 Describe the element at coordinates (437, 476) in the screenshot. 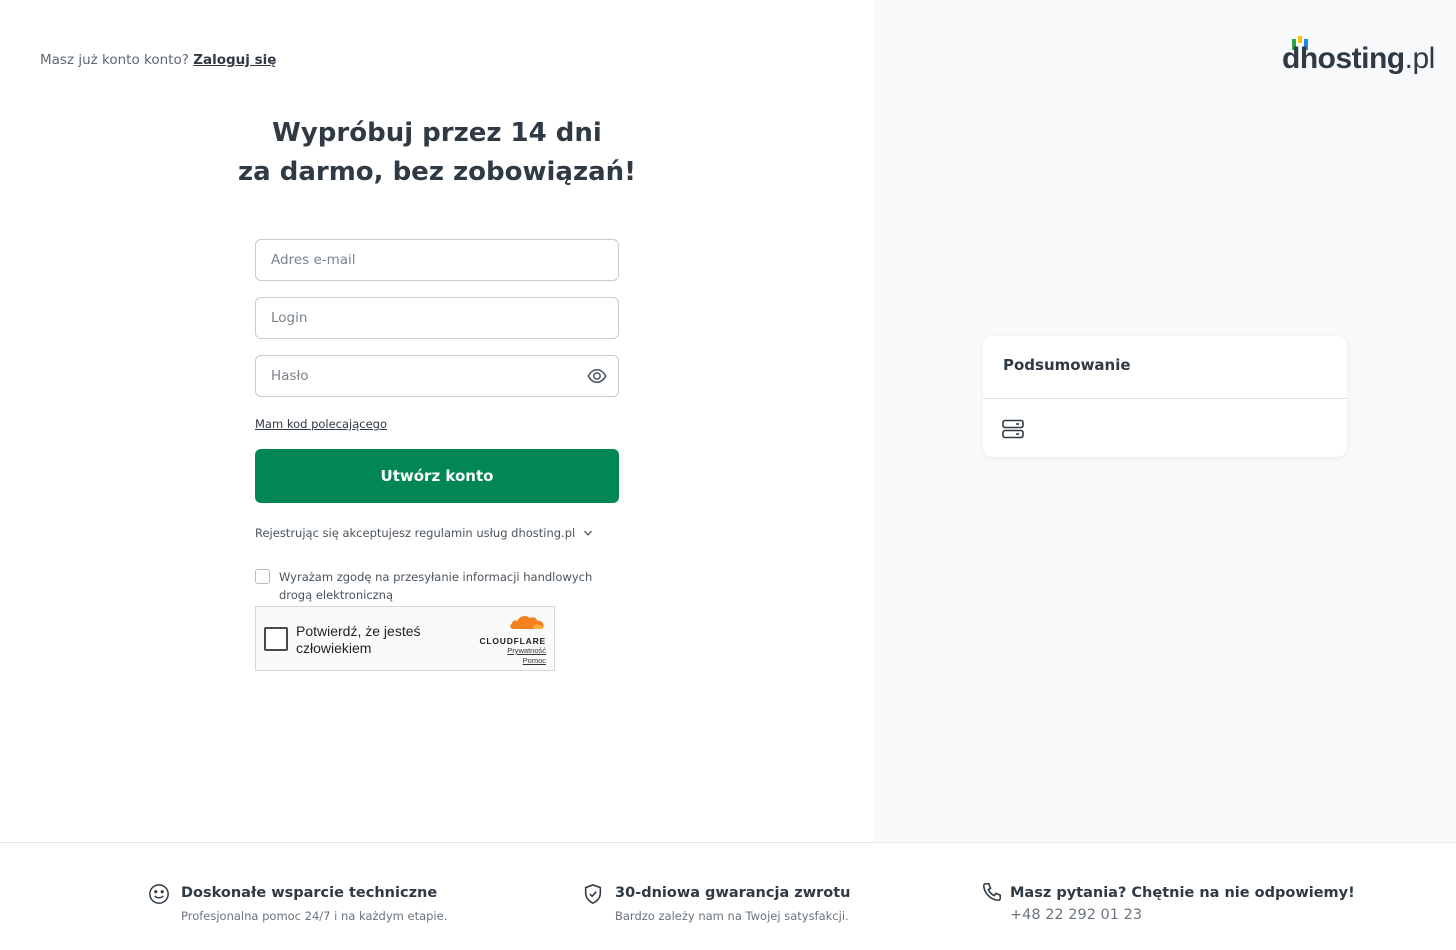

I see `create-account-button: Utwórz konto` at that location.